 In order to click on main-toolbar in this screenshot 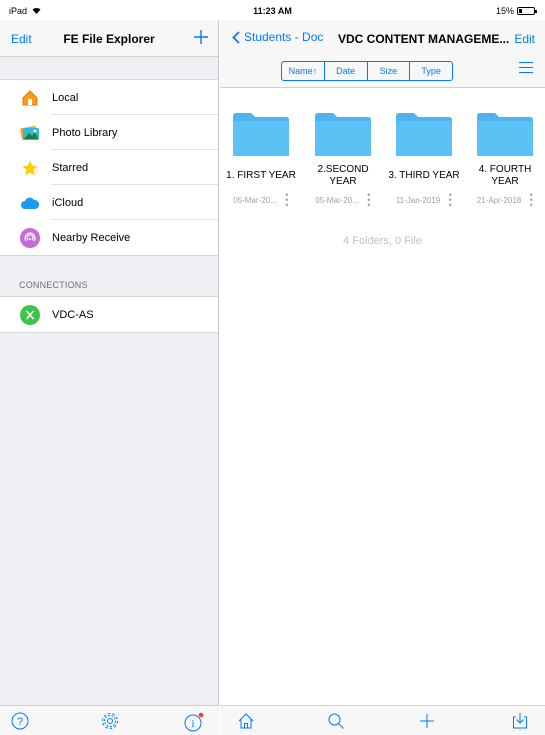, I will do `click(382, 720)`.